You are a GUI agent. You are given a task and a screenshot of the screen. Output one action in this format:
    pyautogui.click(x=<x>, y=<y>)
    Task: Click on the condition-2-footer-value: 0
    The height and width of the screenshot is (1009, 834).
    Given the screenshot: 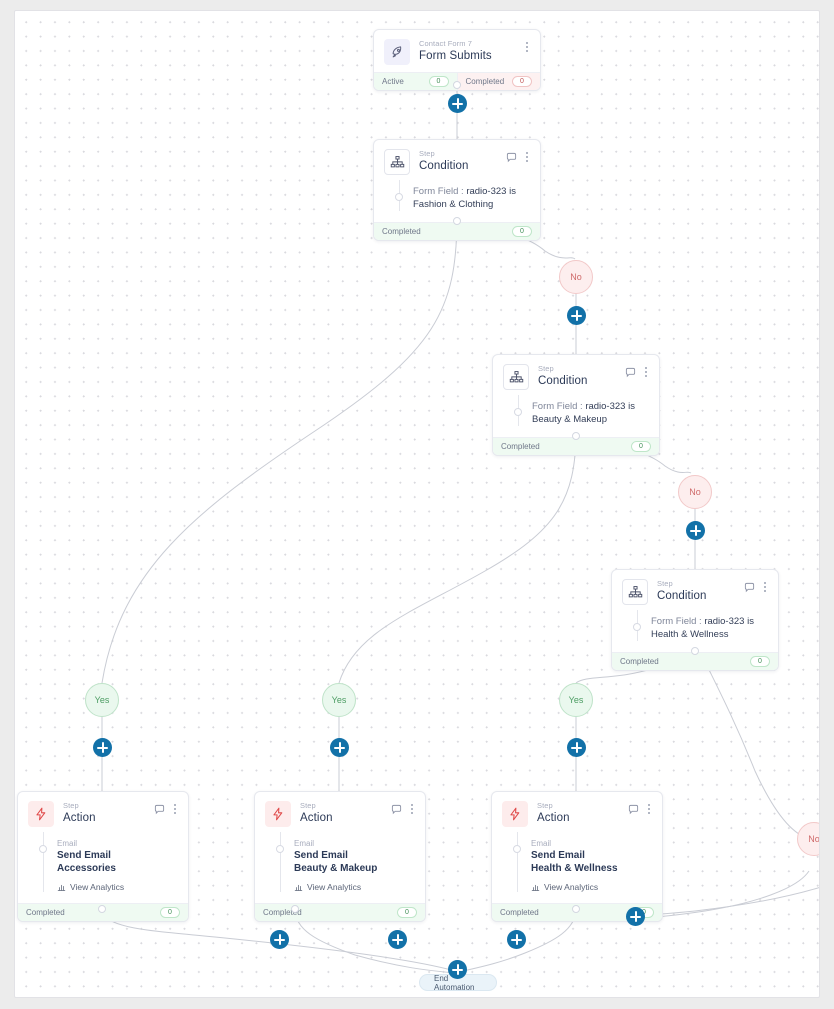 What is the action you would take?
    pyautogui.click(x=641, y=446)
    